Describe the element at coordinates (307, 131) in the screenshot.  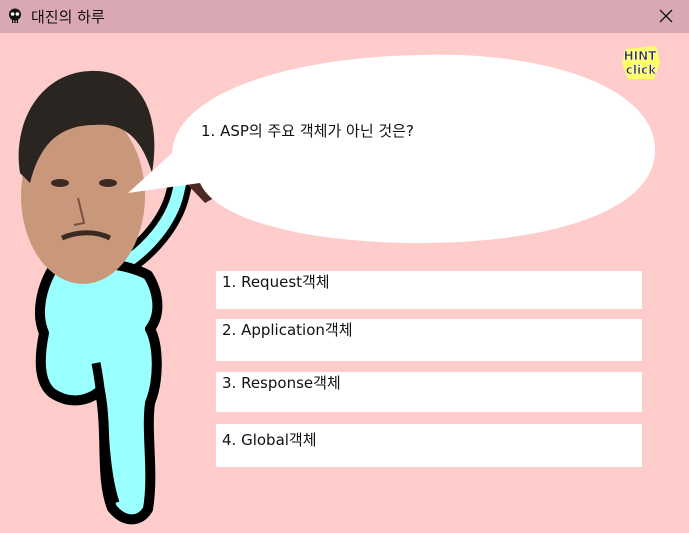
I see `question-text: 1. ASP의 주요 객체가 아닌 것은?` at that location.